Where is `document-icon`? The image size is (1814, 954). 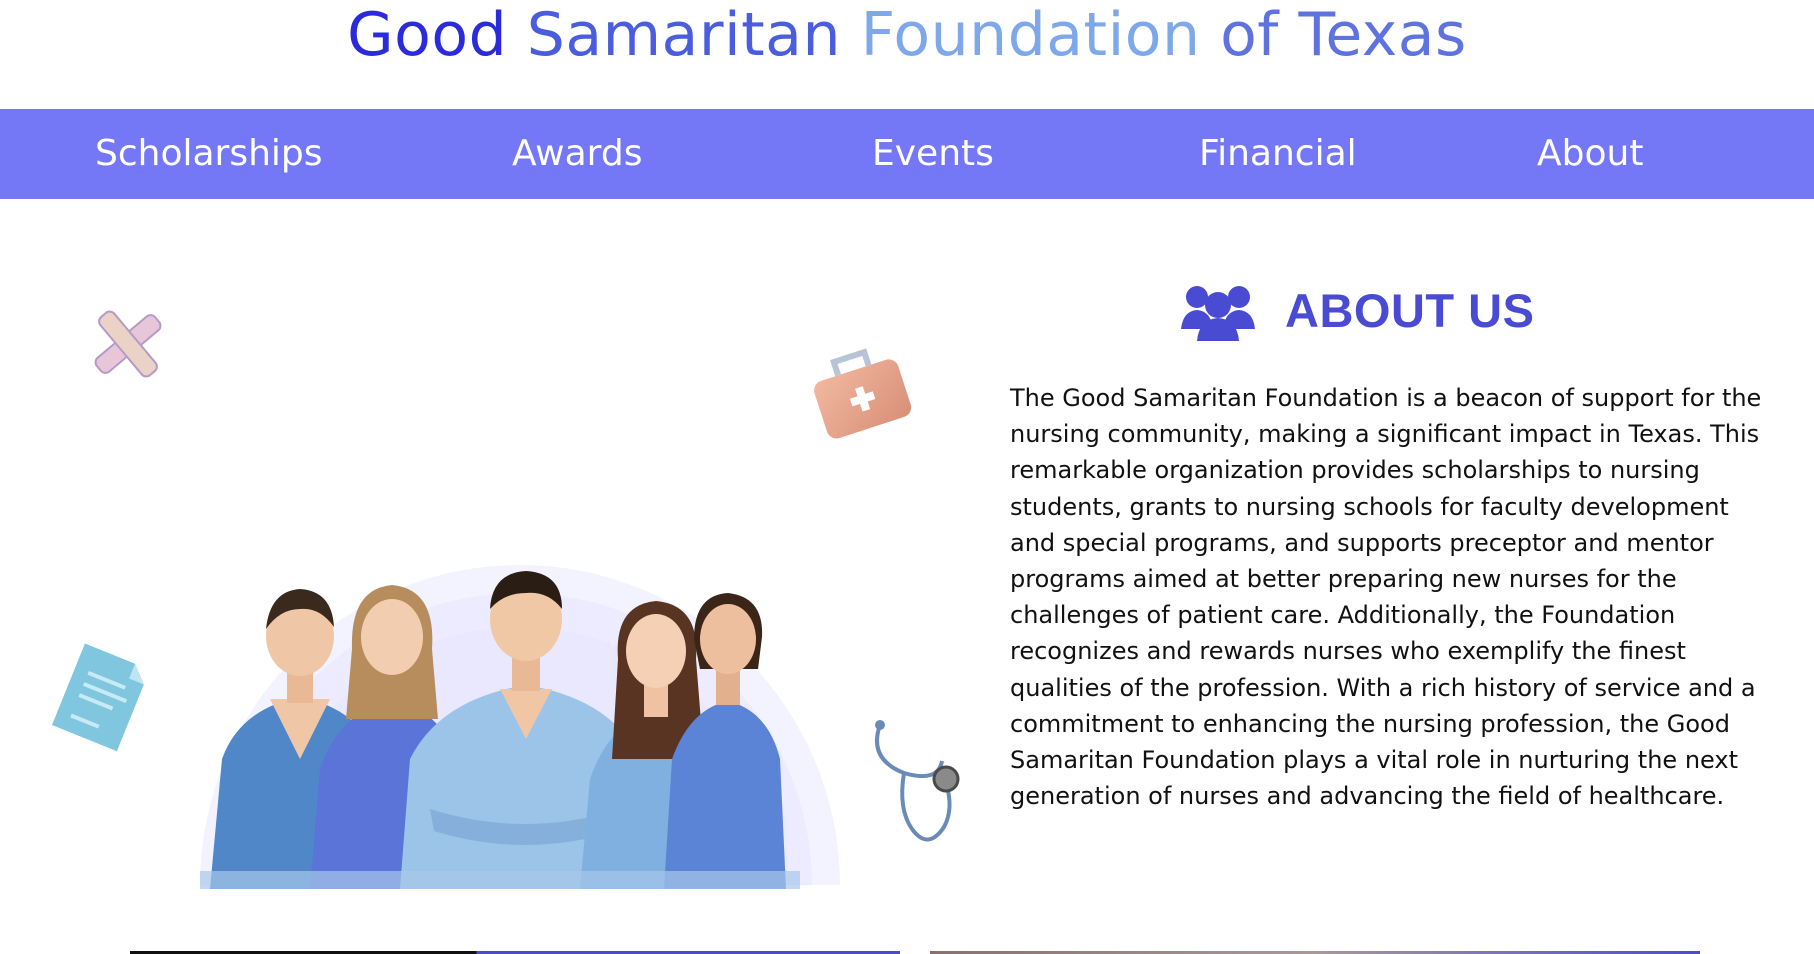 document-icon is located at coordinates (97, 697).